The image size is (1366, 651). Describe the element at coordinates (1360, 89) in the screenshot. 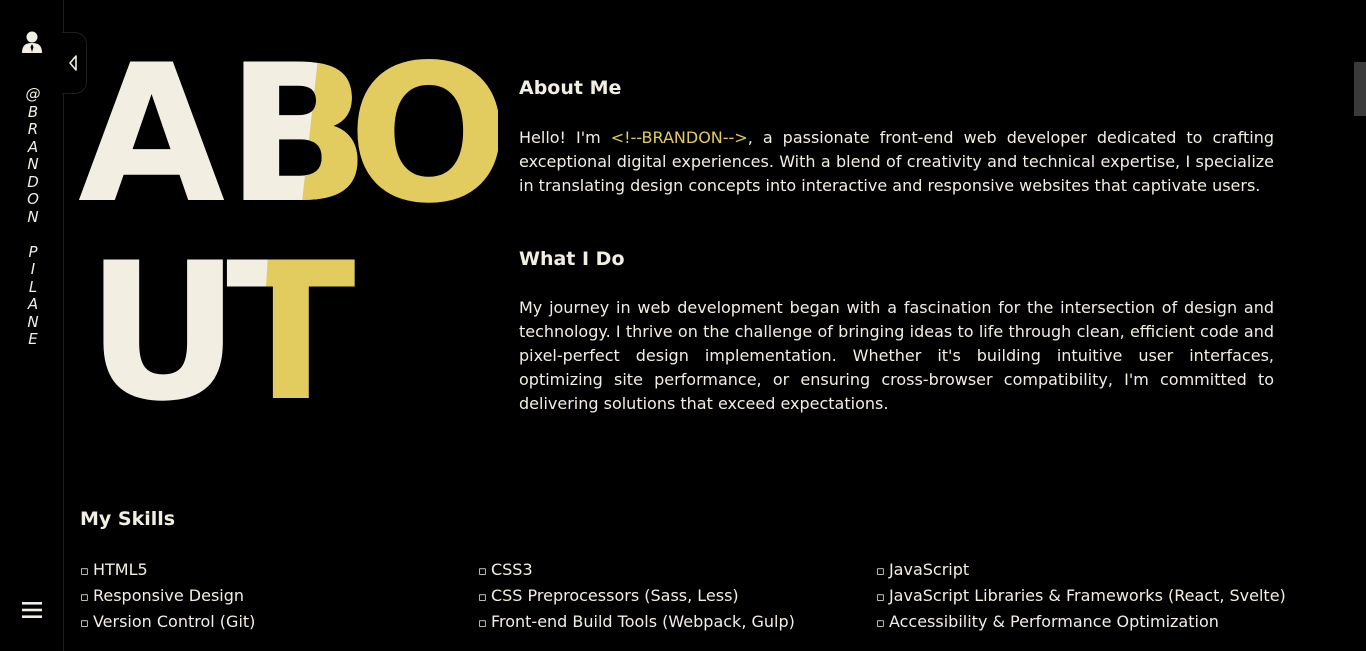

I see `scrollbar-thumb` at that location.